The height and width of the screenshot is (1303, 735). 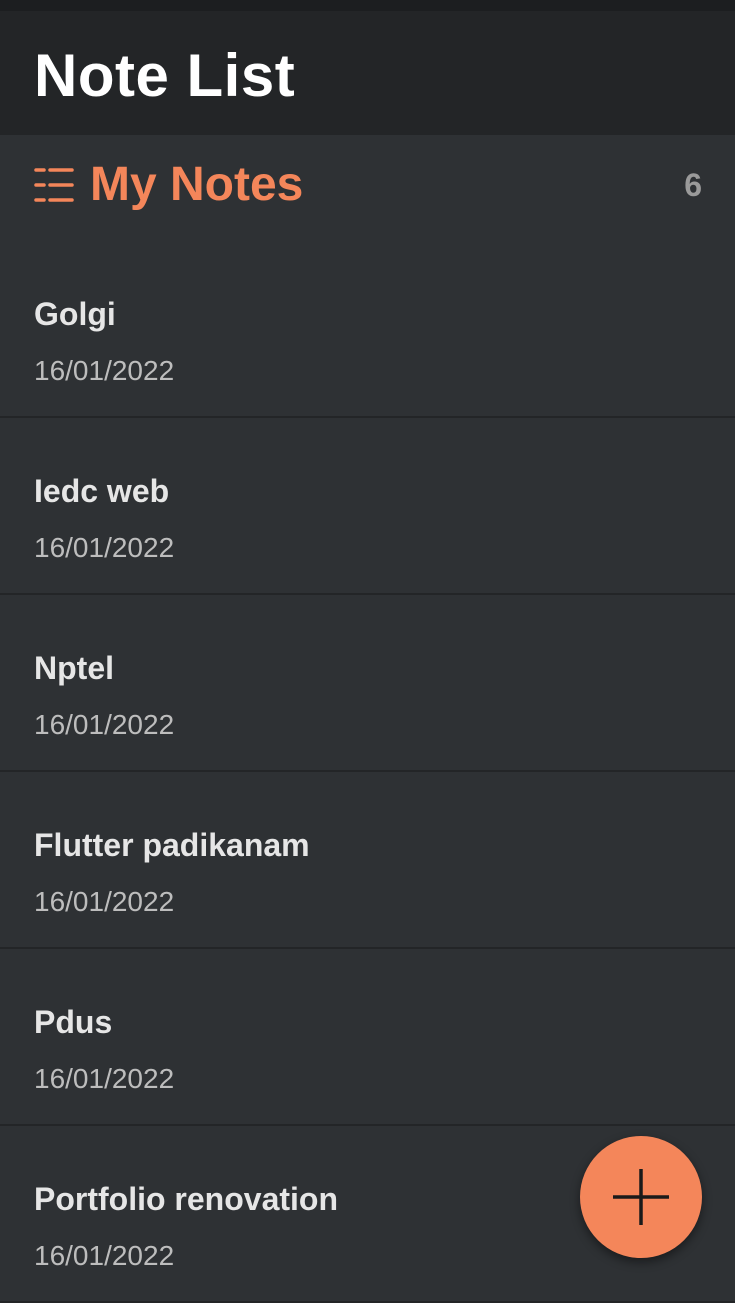 What do you see at coordinates (367, 187) in the screenshot?
I see `section-header: My Notes 6` at bounding box center [367, 187].